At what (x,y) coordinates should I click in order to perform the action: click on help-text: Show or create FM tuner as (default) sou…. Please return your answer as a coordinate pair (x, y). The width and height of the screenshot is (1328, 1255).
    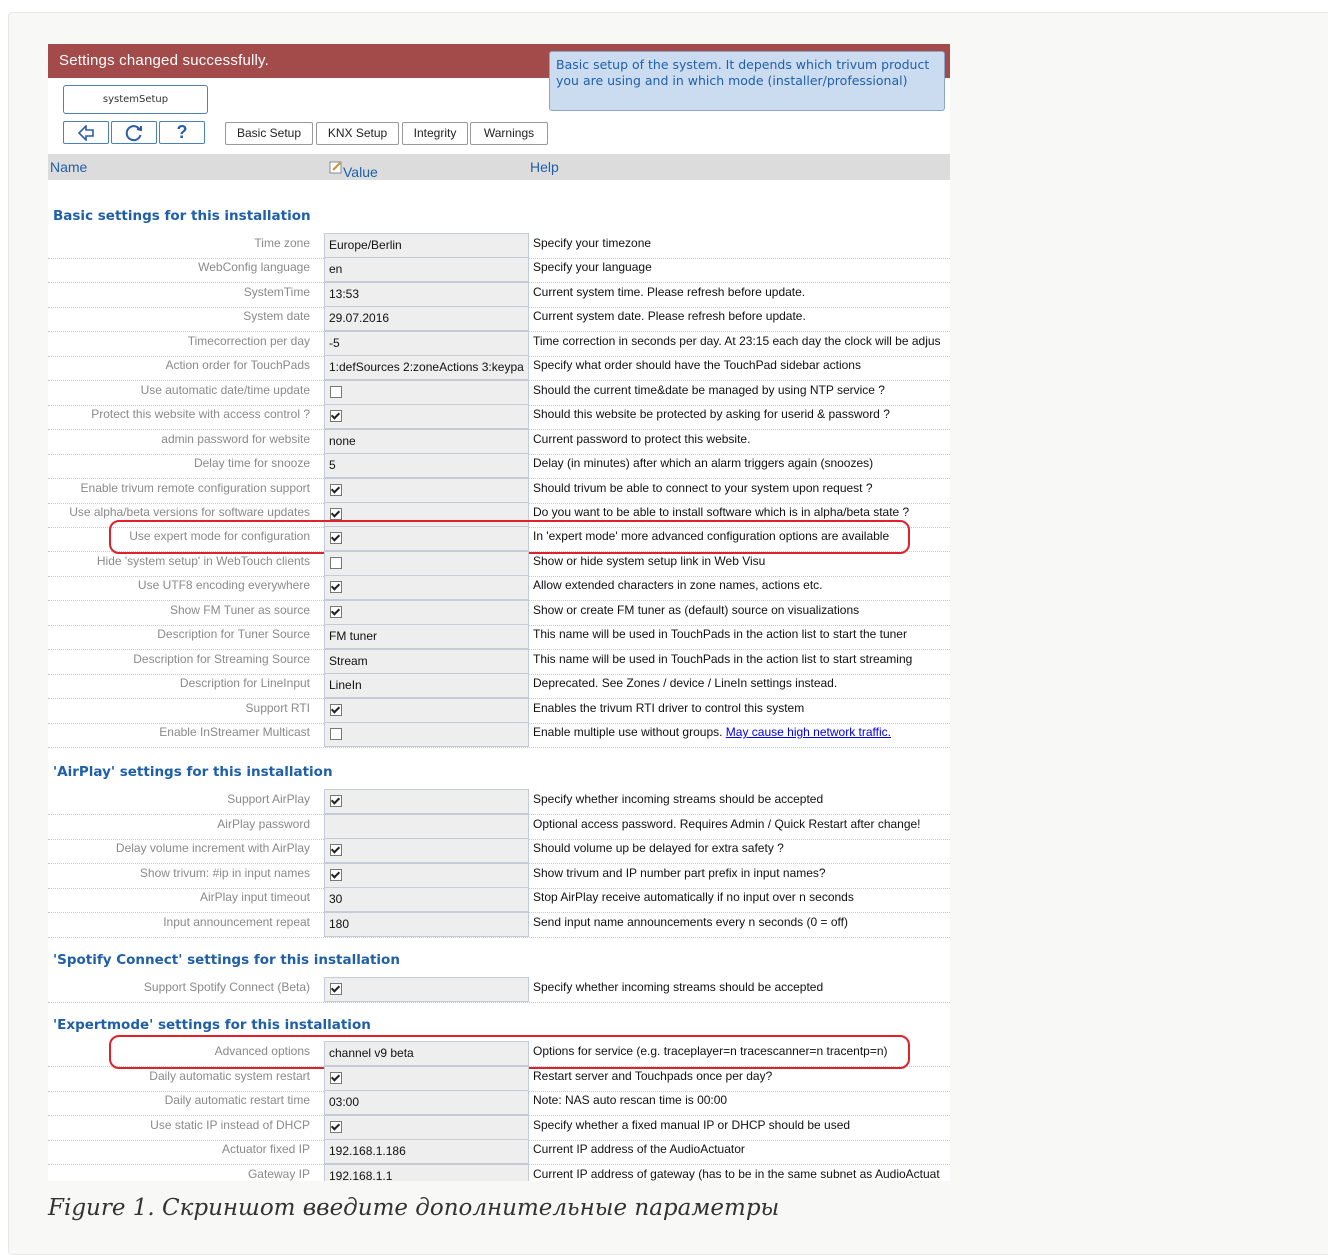
    Looking at the image, I should click on (696, 610).